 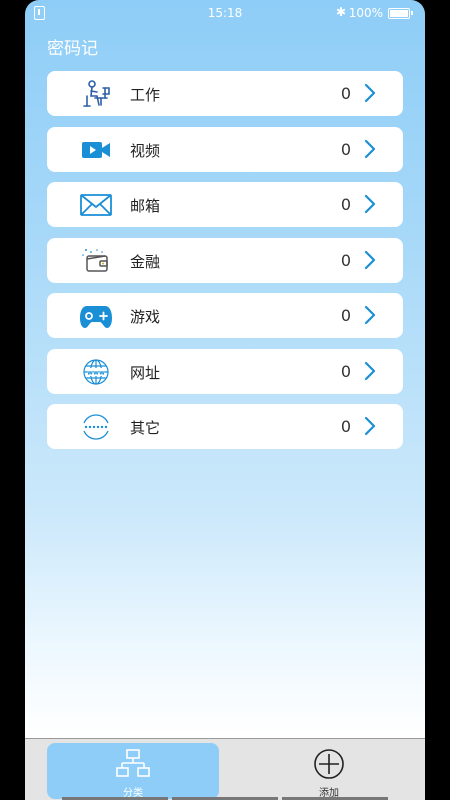 I want to click on category-label: 游戏, so click(x=145, y=317).